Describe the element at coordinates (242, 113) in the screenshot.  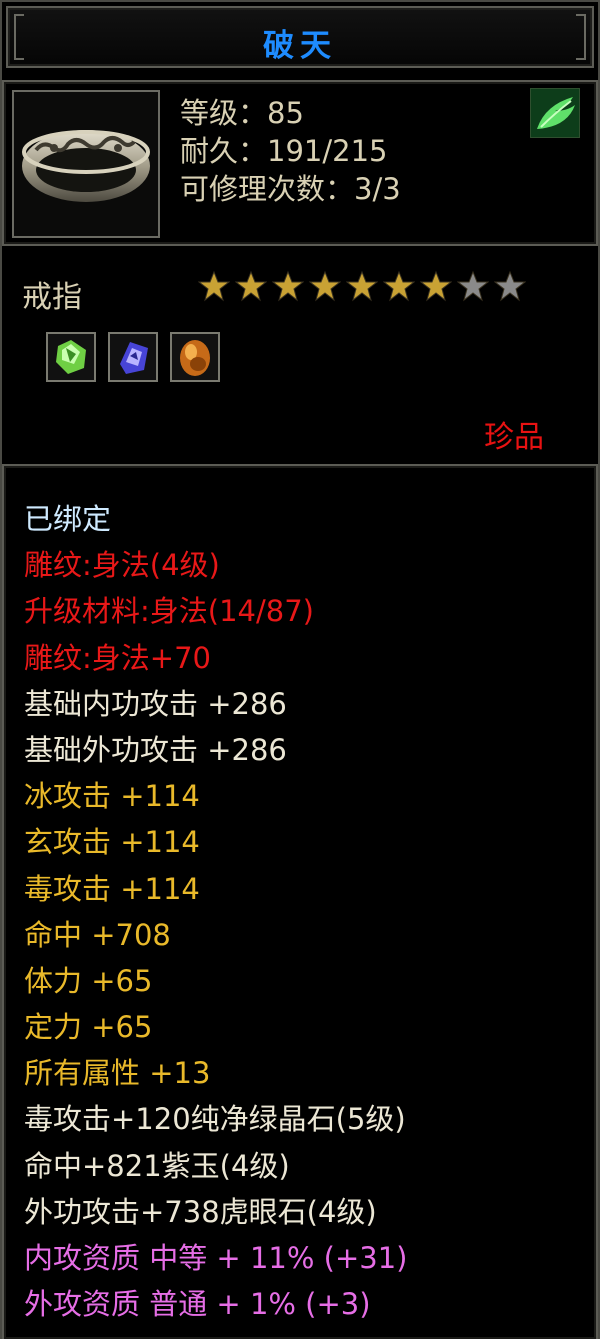
I see `level-text: 等级：85` at that location.